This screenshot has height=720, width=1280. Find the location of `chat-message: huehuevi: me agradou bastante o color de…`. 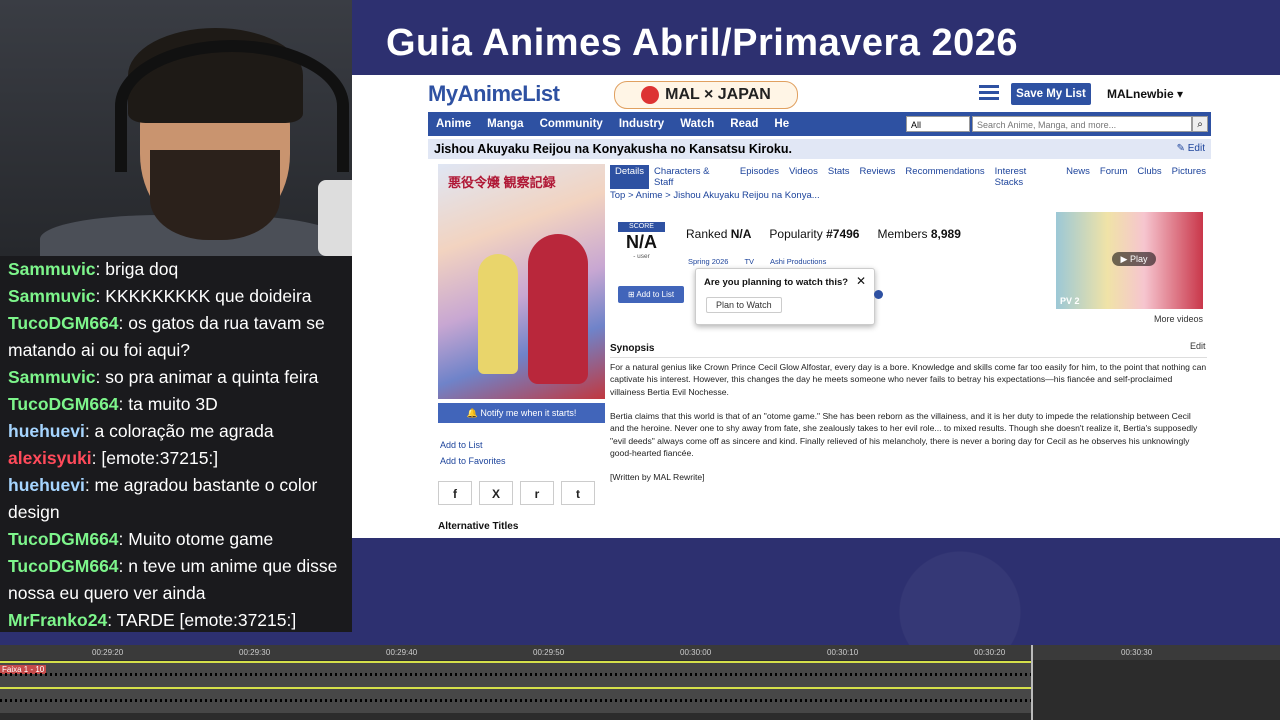

chat-message: huehuevi: me agradou bastante o color de… is located at coordinates (176, 499).